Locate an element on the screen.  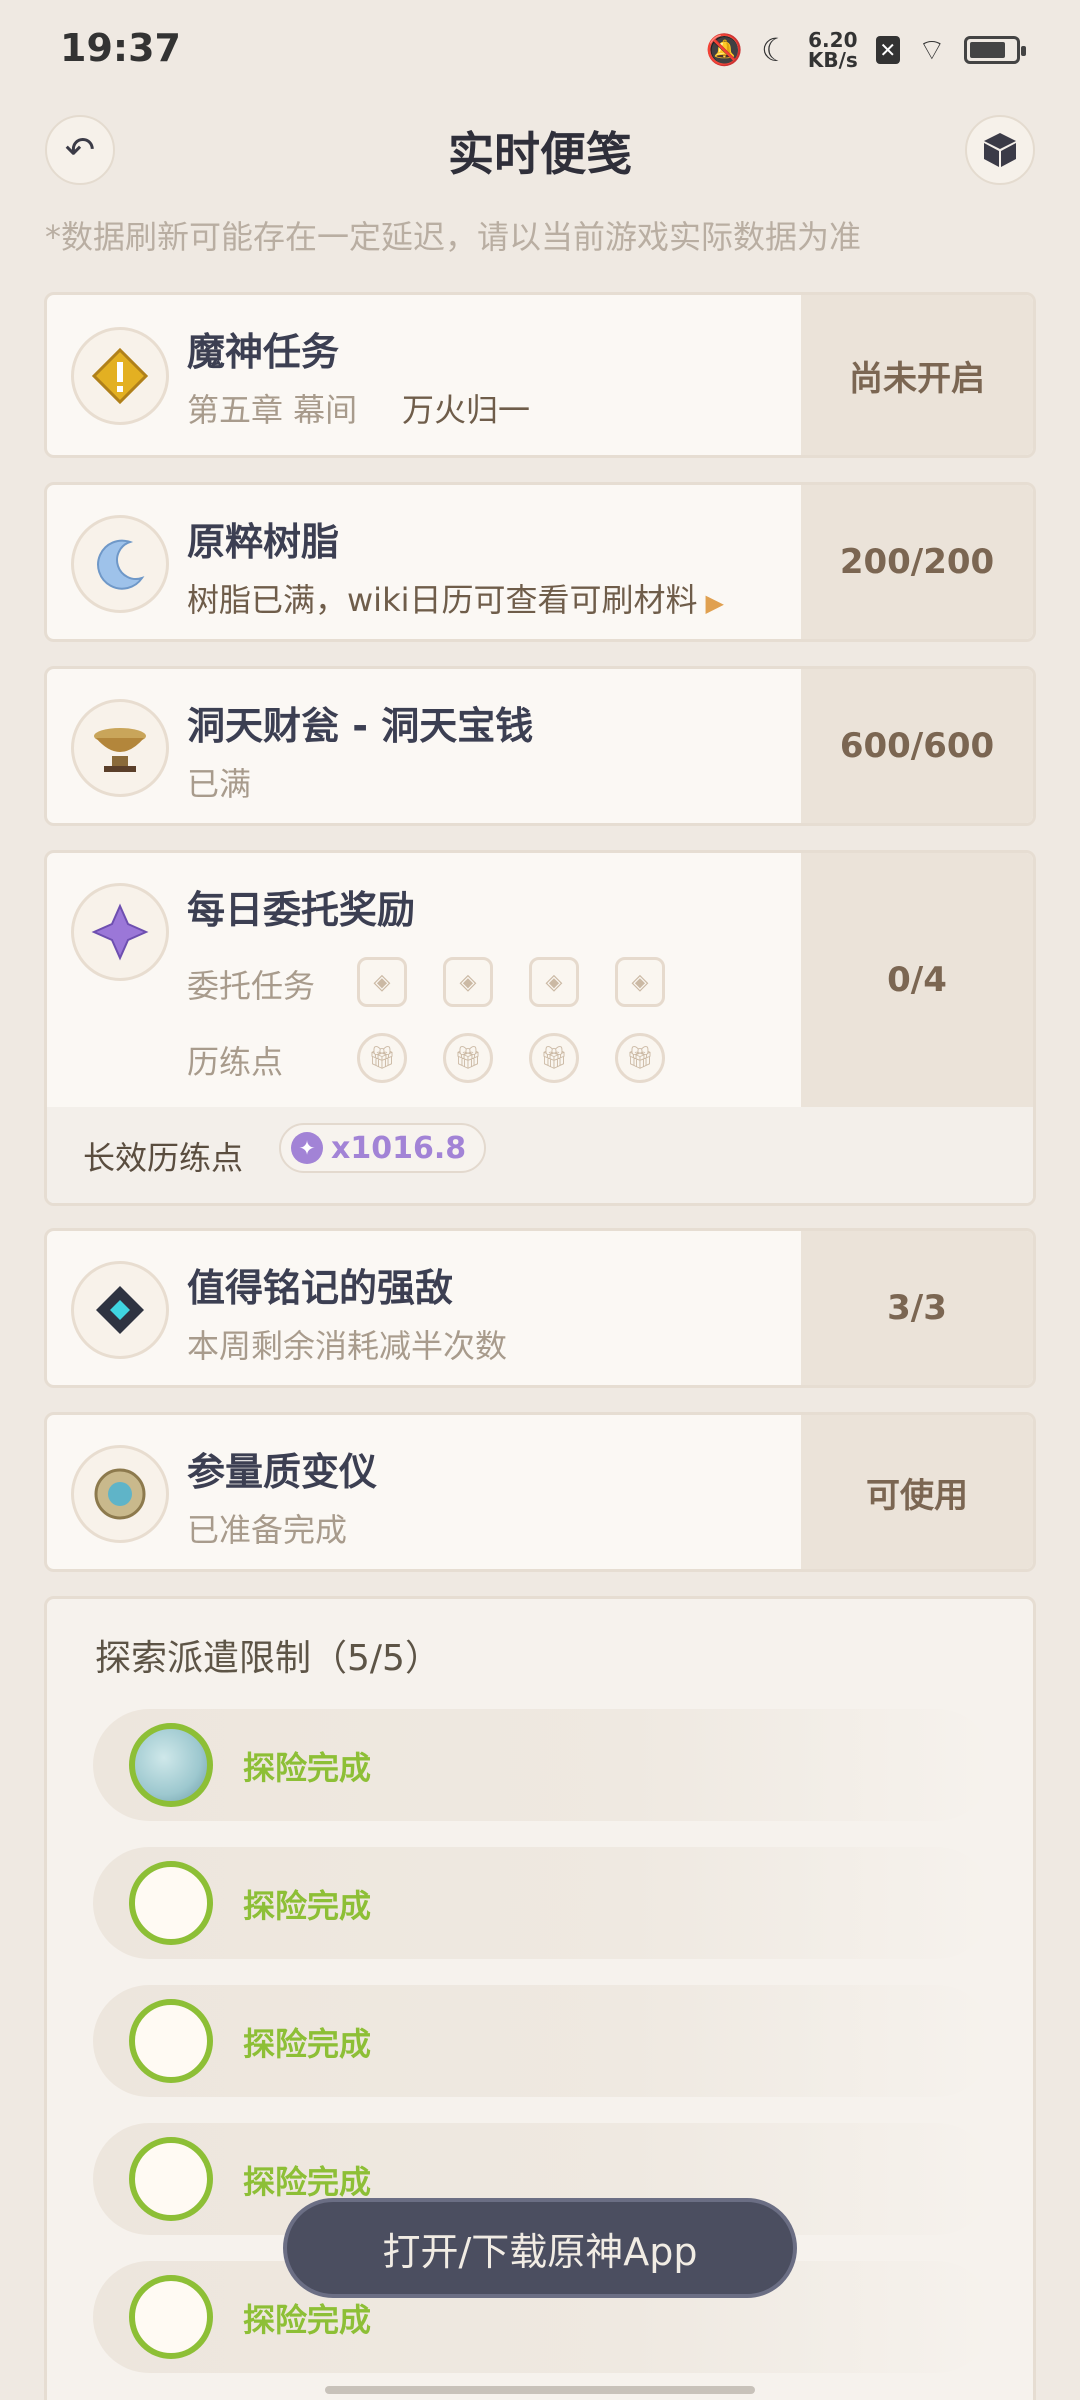
long-term-points-row: 长效历练点 ✦ x1016.8 is located at coordinates (540, 1155).